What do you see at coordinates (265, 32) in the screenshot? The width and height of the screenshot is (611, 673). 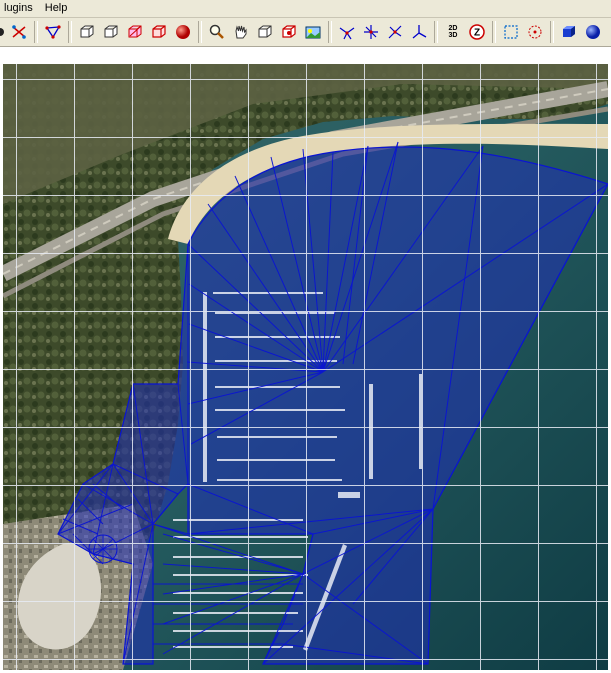 I see `cube-view-icon` at bounding box center [265, 32].